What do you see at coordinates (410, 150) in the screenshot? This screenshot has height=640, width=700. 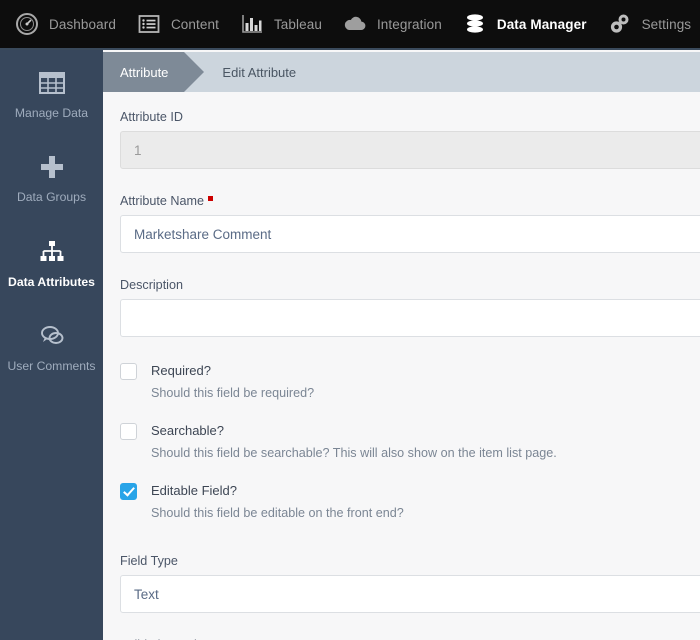 I see `attribute-id-input: 1` at bounding box center [410, 150].